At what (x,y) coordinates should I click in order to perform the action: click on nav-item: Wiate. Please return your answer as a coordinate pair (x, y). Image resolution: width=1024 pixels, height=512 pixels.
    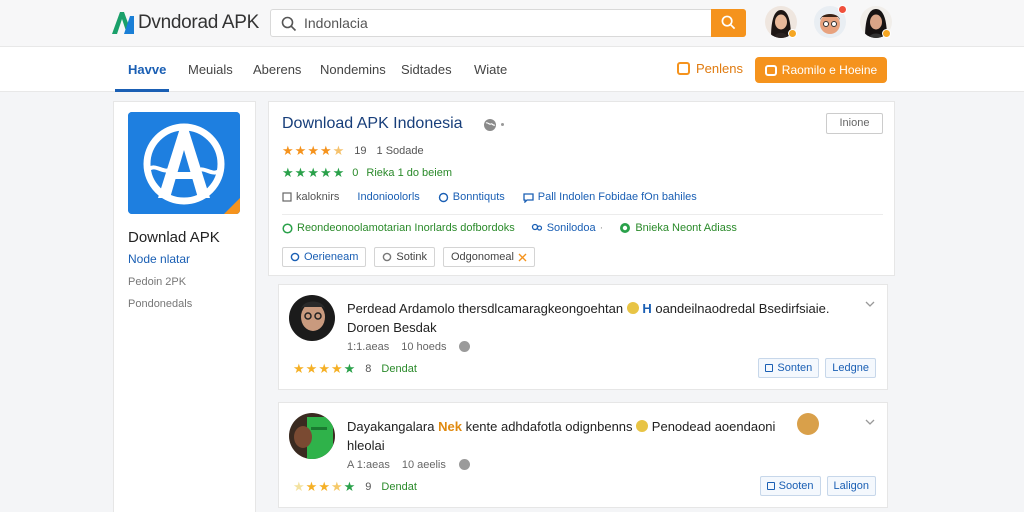
    Looking at the image, I should click on (490, 69).